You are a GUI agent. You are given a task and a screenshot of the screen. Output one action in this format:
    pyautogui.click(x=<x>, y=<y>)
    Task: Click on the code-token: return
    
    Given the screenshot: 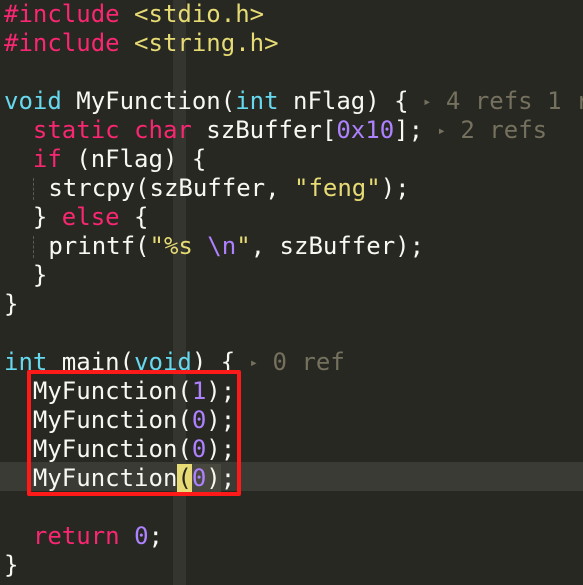 What is the action you would take?
    pyautogui.click(x=76, y=536)
    